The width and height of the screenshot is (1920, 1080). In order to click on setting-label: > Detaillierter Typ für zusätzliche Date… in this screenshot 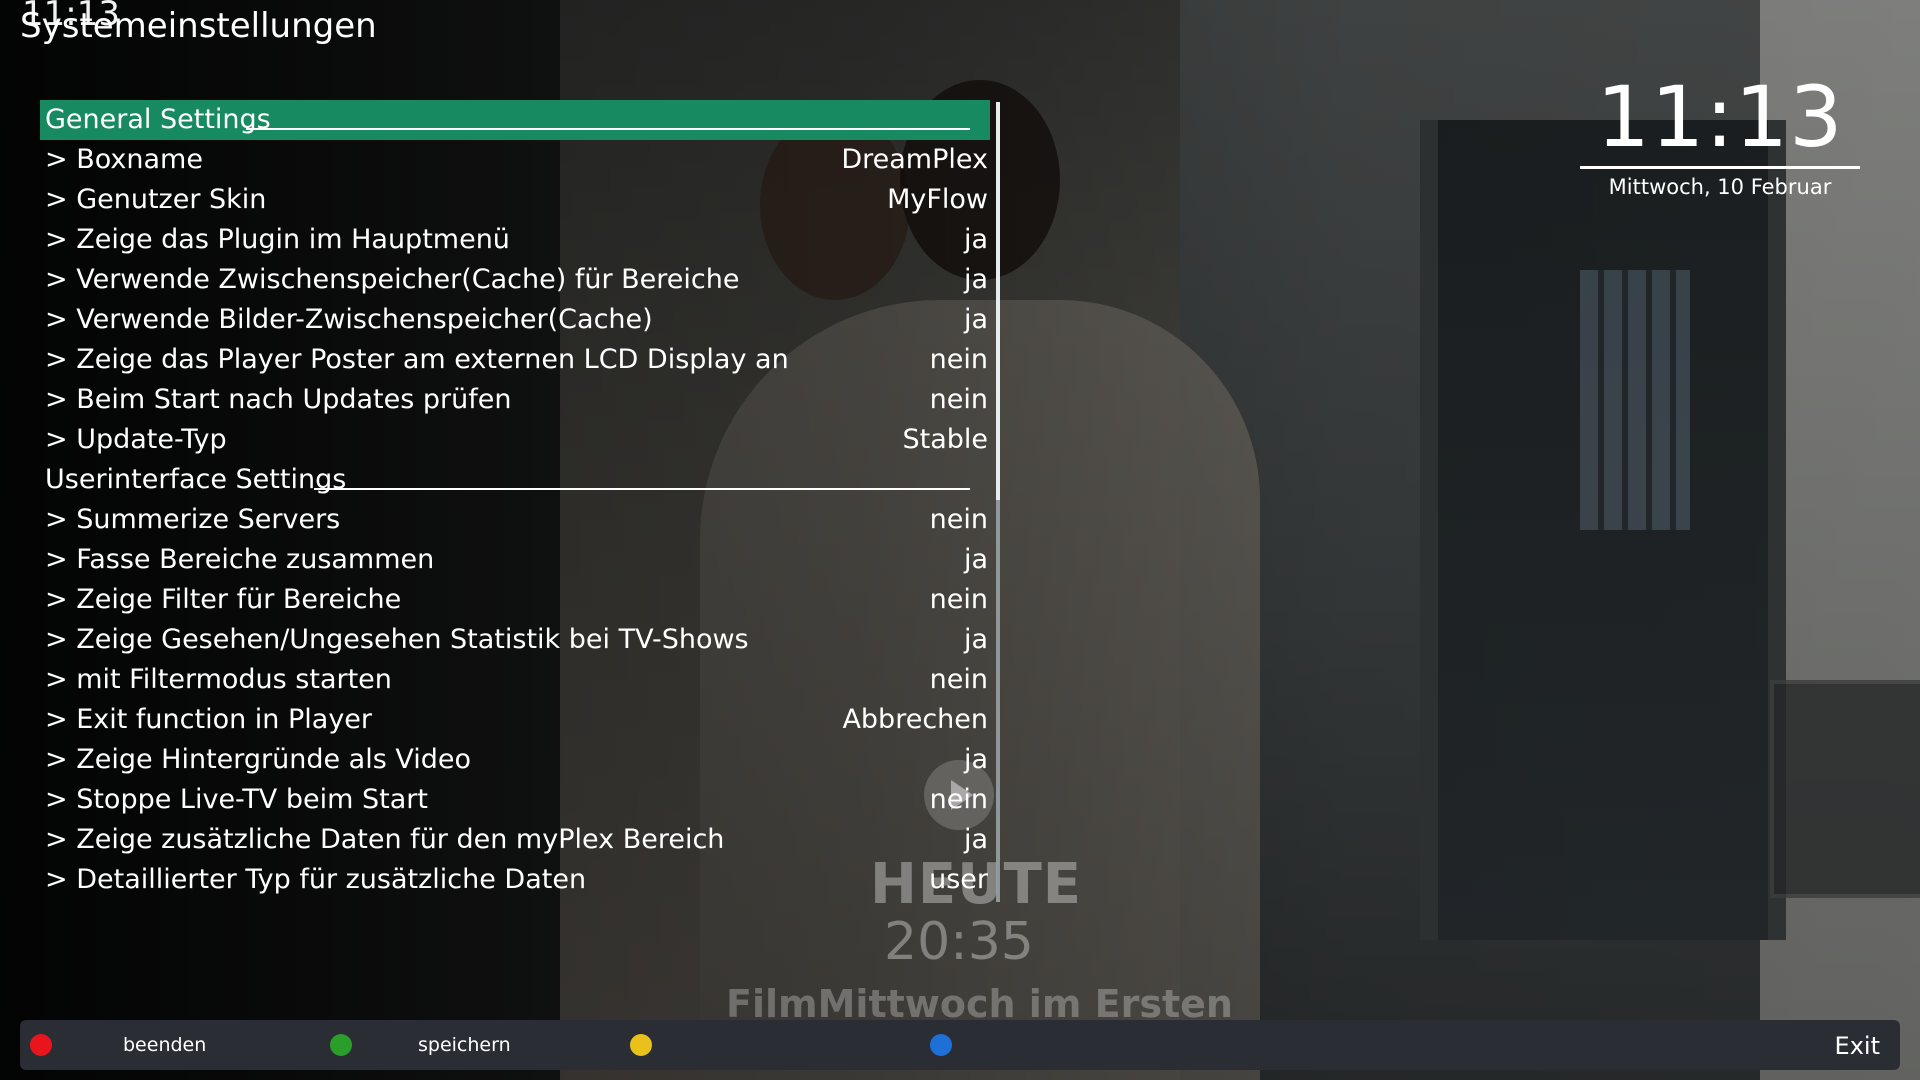, I will do `click(316, 879)`.